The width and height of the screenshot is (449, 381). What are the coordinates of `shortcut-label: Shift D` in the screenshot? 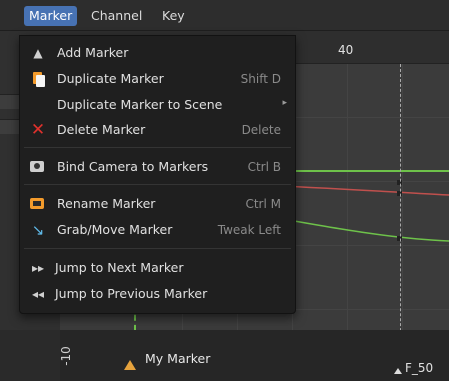 It's located at (260, 79).